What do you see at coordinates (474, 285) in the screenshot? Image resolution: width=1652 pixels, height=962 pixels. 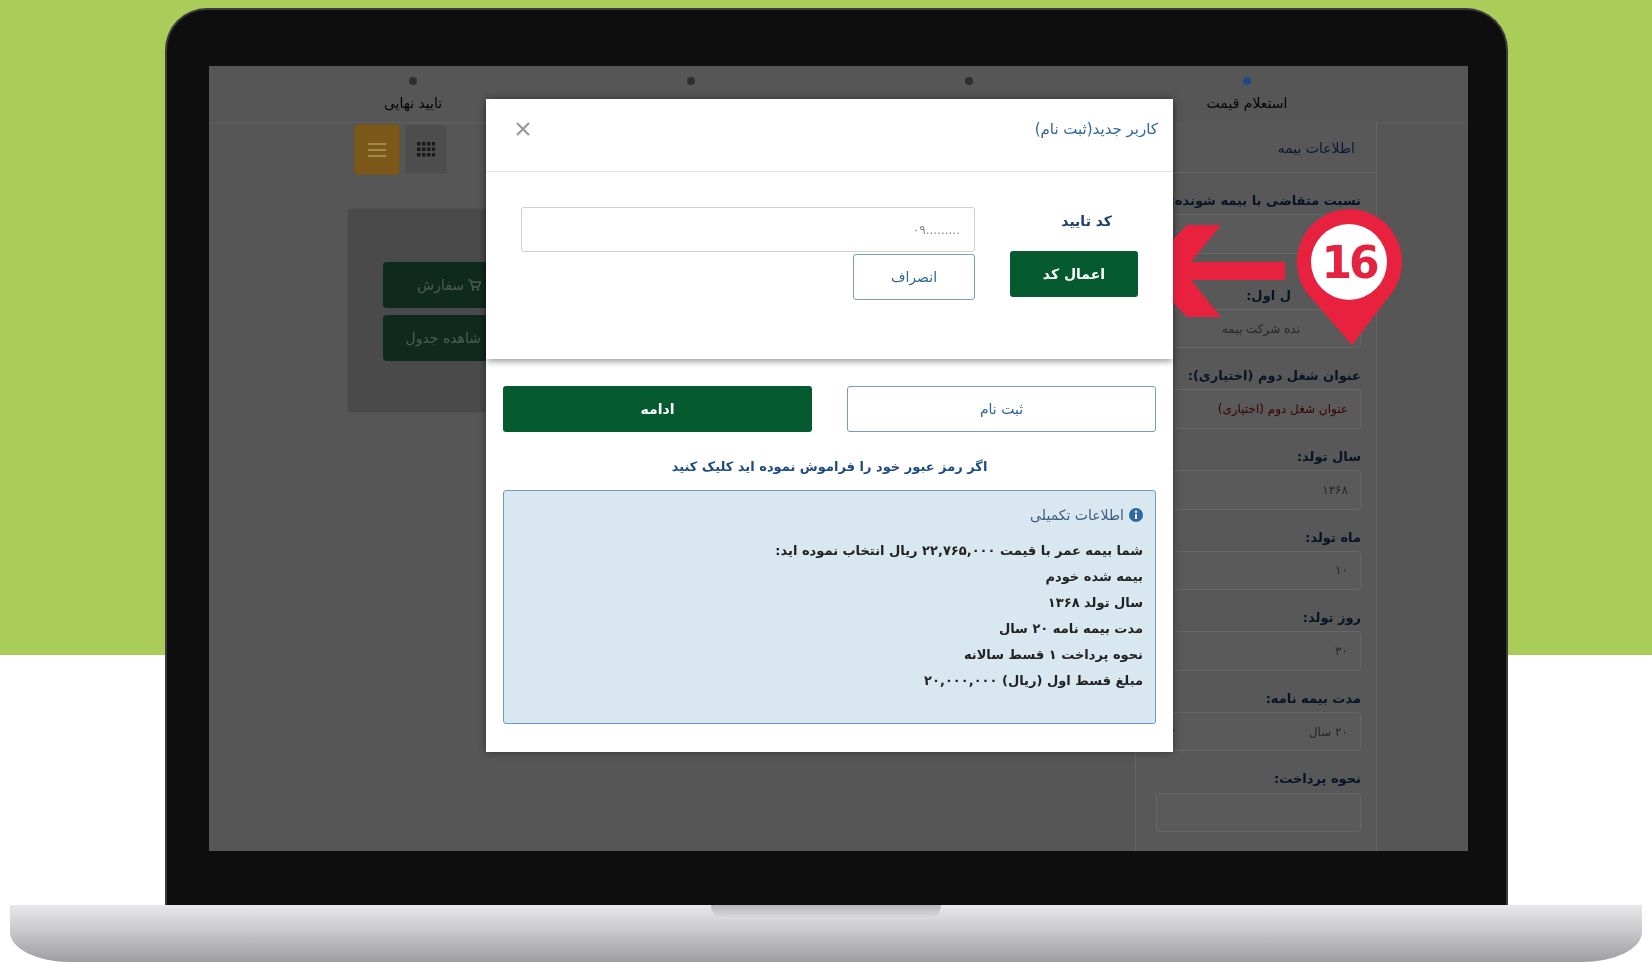 I see `cart-icon` at bounding box center [474, 285].